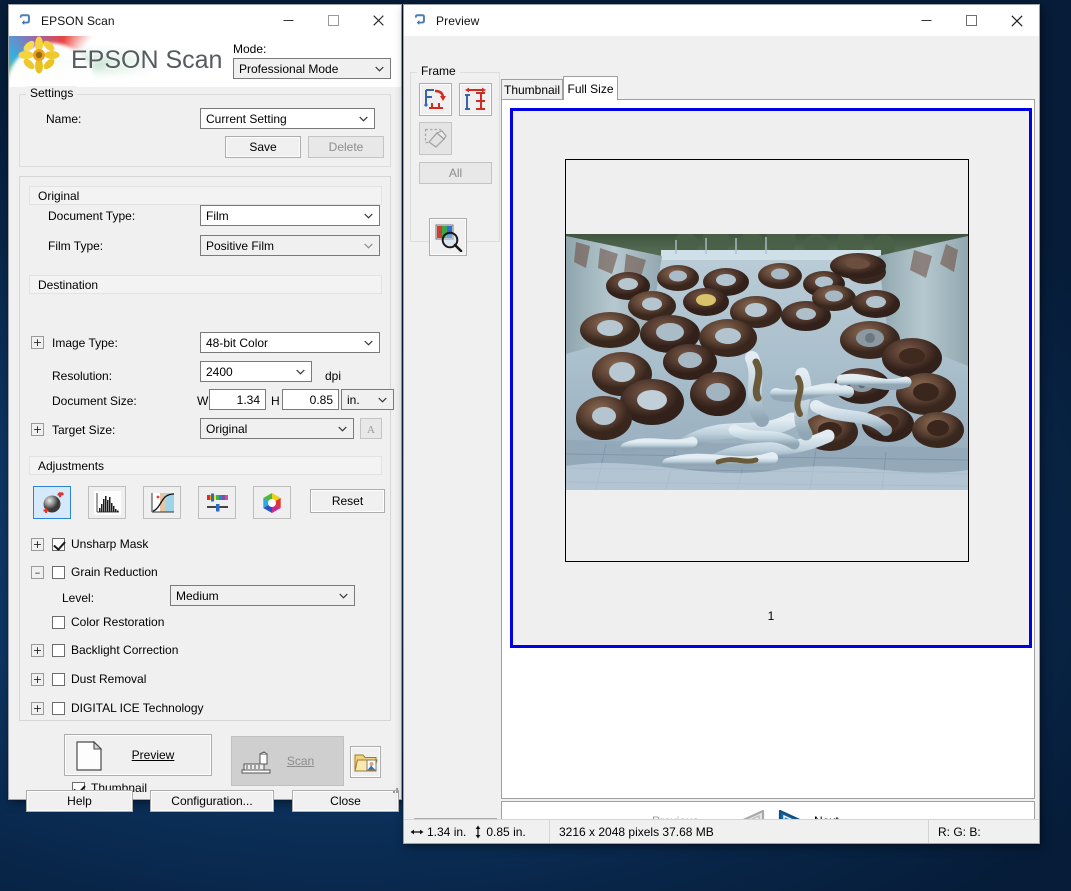 This screenshot has height=891, width=1071. Describe the element at coordinates (64, 119) in the screenshot. I see `settings-name-label: Name:` at that location.